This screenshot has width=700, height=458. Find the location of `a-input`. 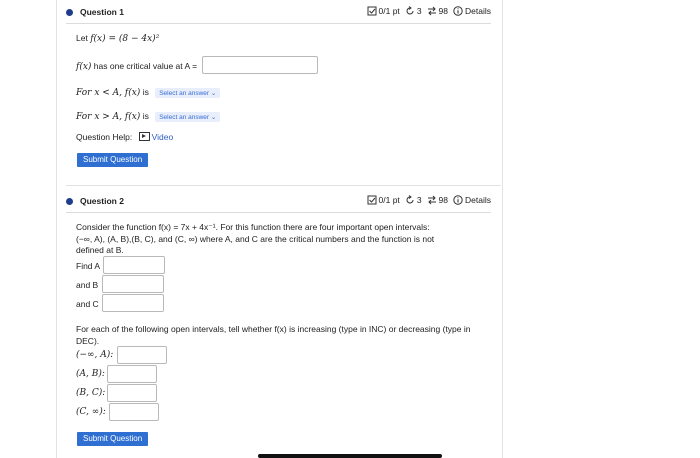

a-input is located at coordinates (134, 265).